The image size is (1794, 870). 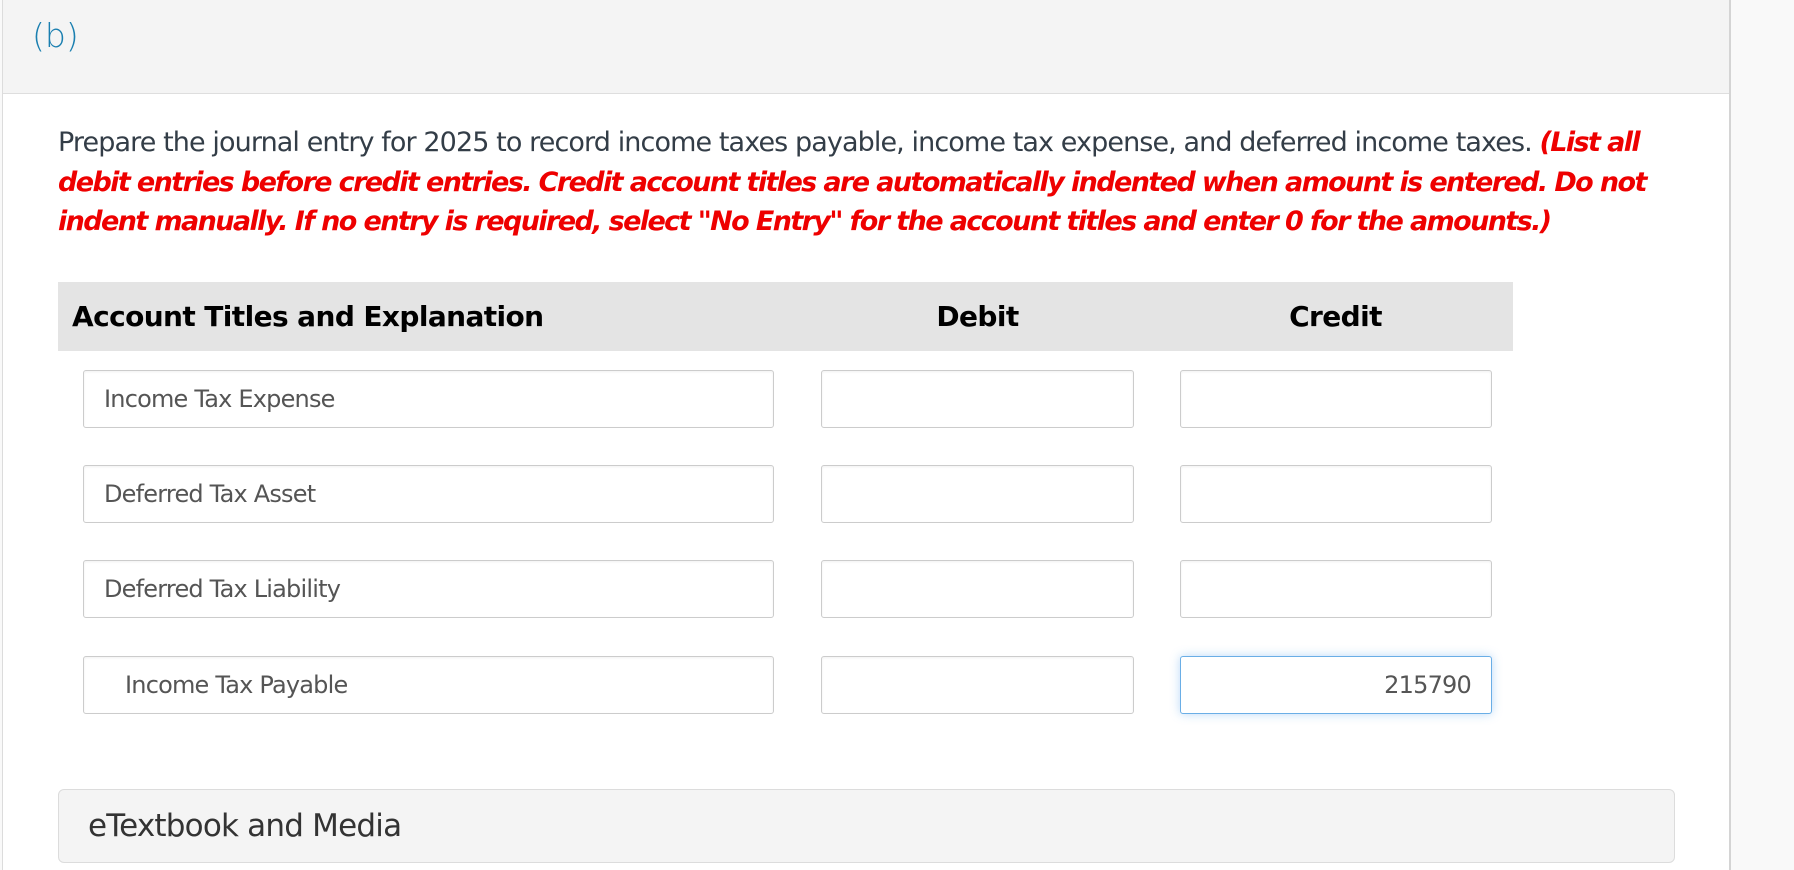 I want to click on header-account-titles: Account Titles and Explanation, so click(x=308, y=316).